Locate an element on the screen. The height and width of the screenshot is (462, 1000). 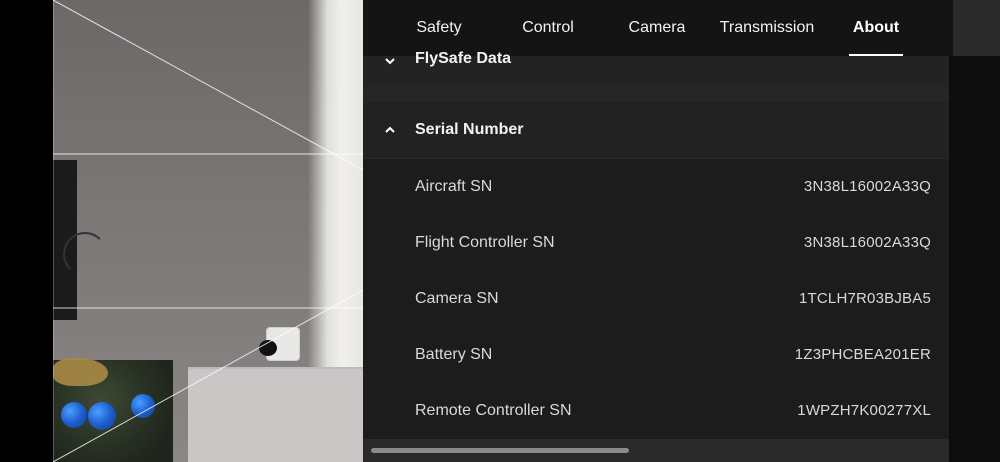
section-serial-number: Serial Number is located at coordinates (656, 130).